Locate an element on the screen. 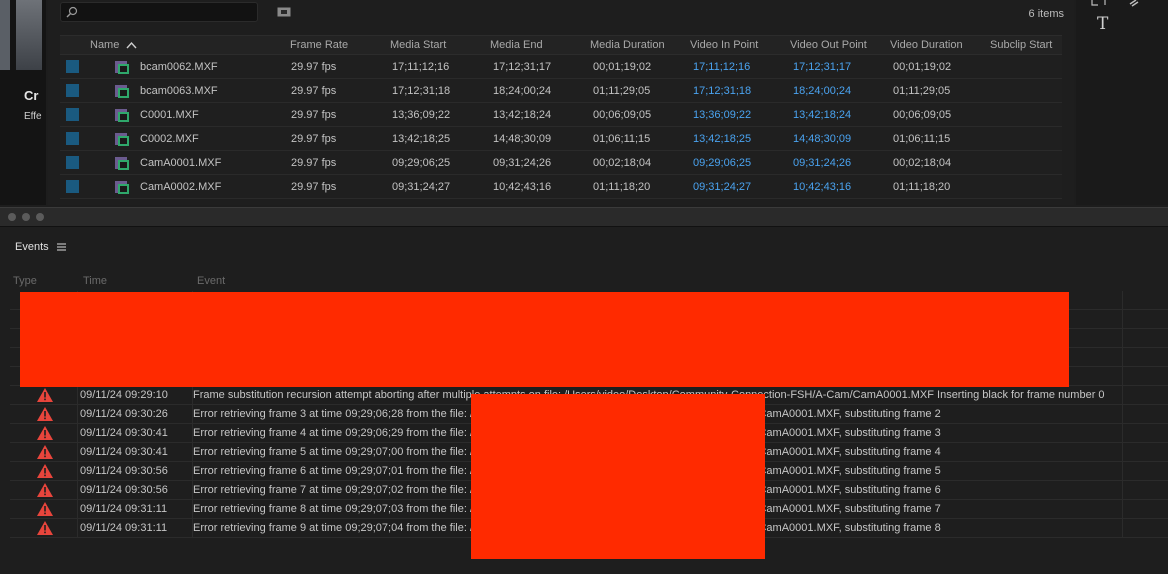  media-duration: 00;06;09;05 is located at coordinates (622, 115).